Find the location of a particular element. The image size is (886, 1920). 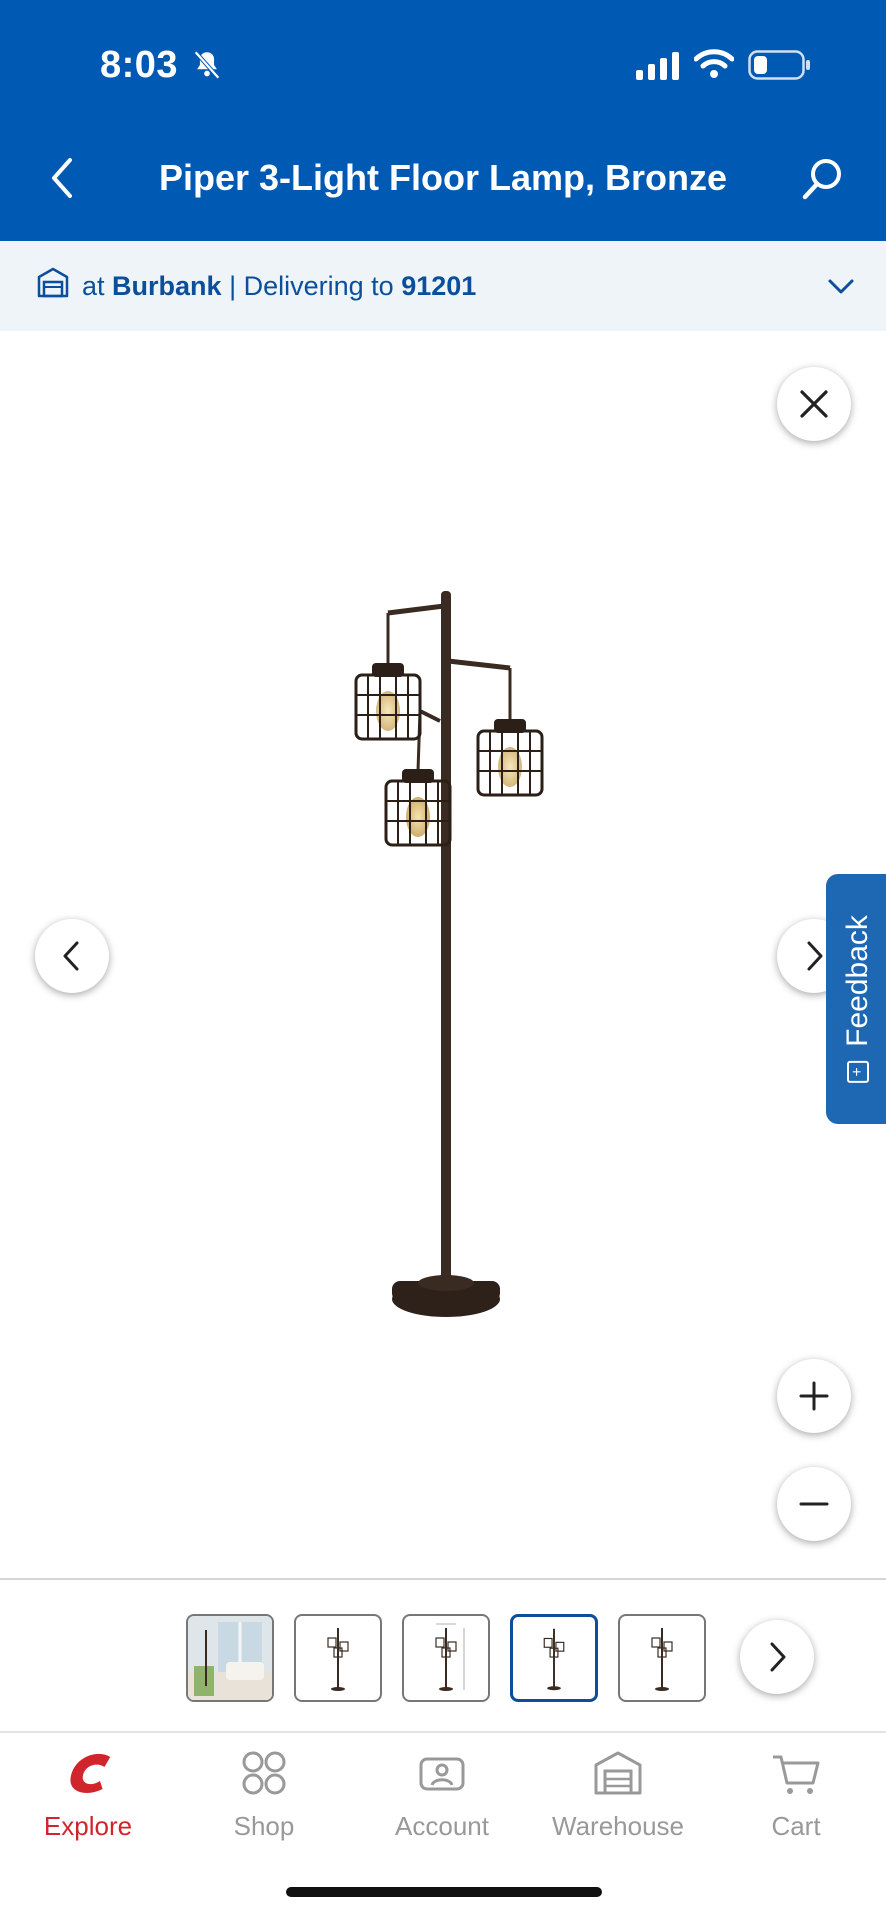

product-image is located at coordinates (449, 954).